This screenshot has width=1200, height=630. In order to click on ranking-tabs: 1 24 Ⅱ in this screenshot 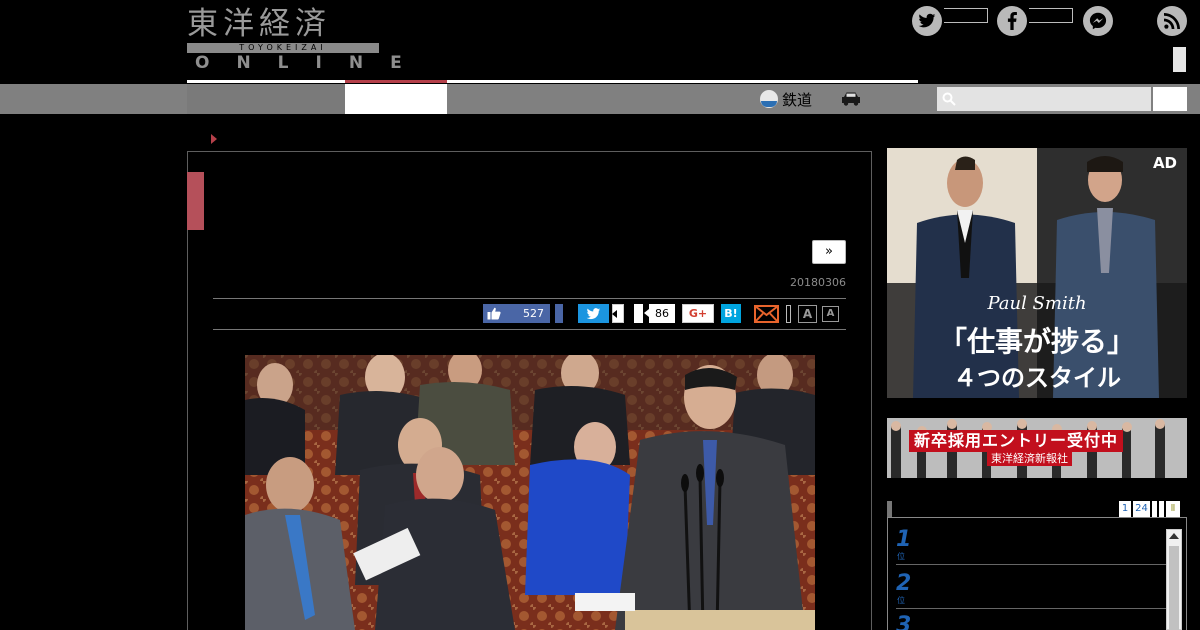, I will do `click(1149, 509)`.